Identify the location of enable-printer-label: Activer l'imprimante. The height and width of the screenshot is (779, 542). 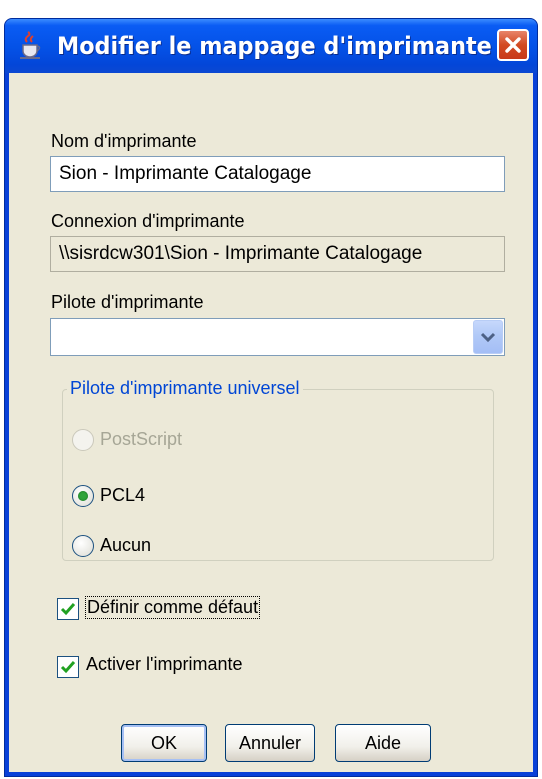
(164, 664).